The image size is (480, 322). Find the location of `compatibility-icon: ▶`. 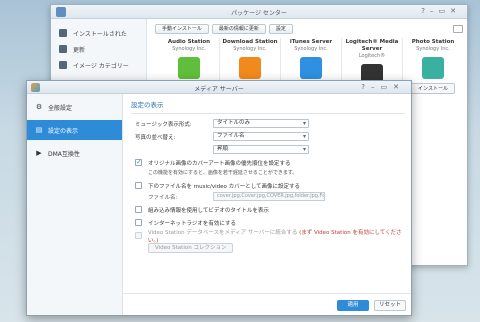

compatibility-icon: ▶ is located at coordinates (39, 153).